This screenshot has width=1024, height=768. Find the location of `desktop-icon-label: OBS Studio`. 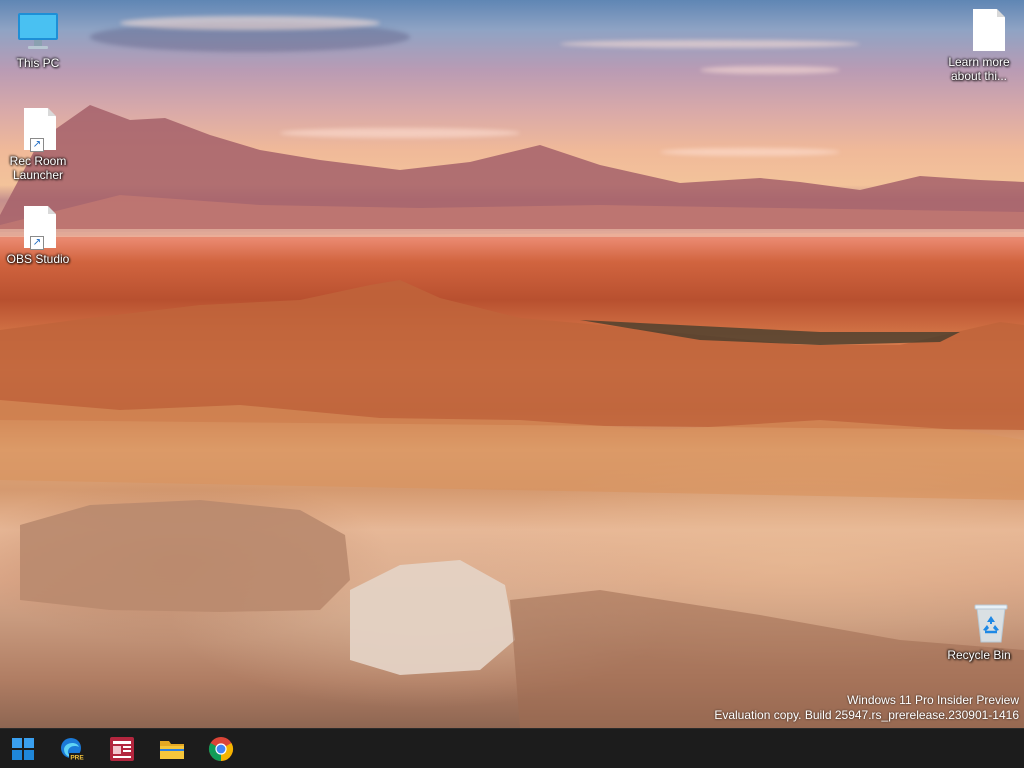

desktop-icon-label: OBS Studio is located at coordinates (38, 259).